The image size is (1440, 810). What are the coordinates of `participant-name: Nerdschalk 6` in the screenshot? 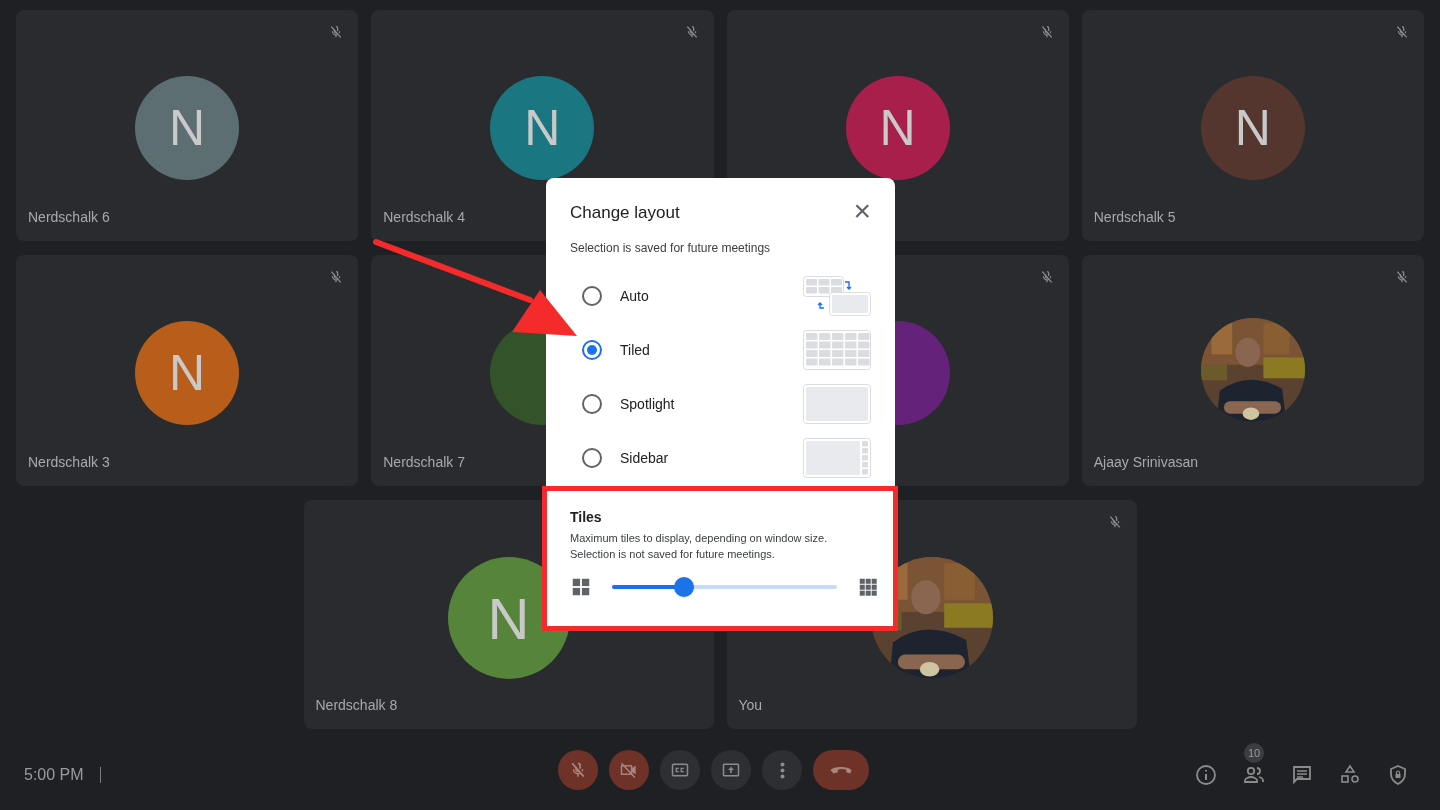 It's located at (69, 217).